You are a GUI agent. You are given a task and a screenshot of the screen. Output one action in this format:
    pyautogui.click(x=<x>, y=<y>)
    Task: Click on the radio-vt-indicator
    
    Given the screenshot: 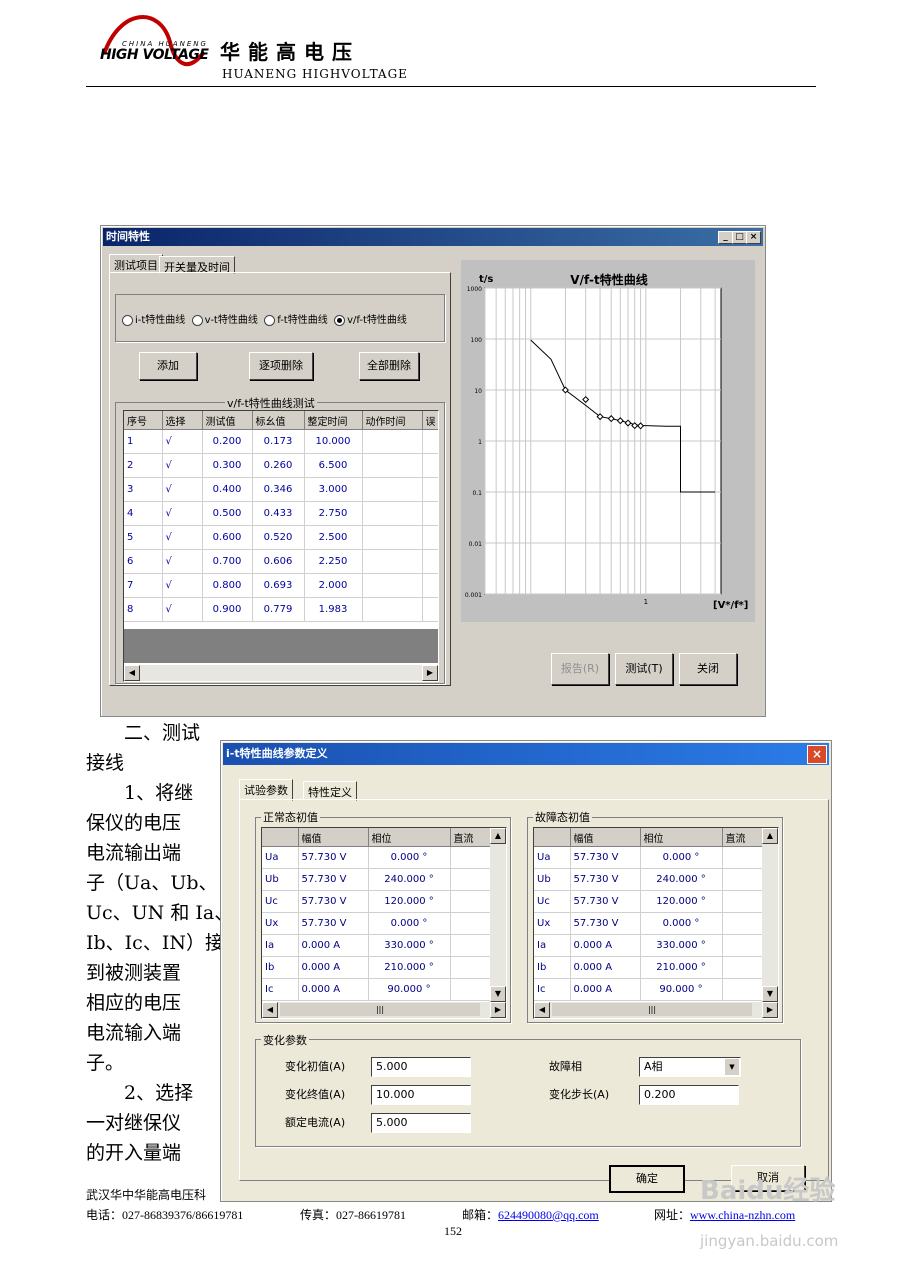 What is the action you would take?
    pyautogui.click(x=197, y=320)
    